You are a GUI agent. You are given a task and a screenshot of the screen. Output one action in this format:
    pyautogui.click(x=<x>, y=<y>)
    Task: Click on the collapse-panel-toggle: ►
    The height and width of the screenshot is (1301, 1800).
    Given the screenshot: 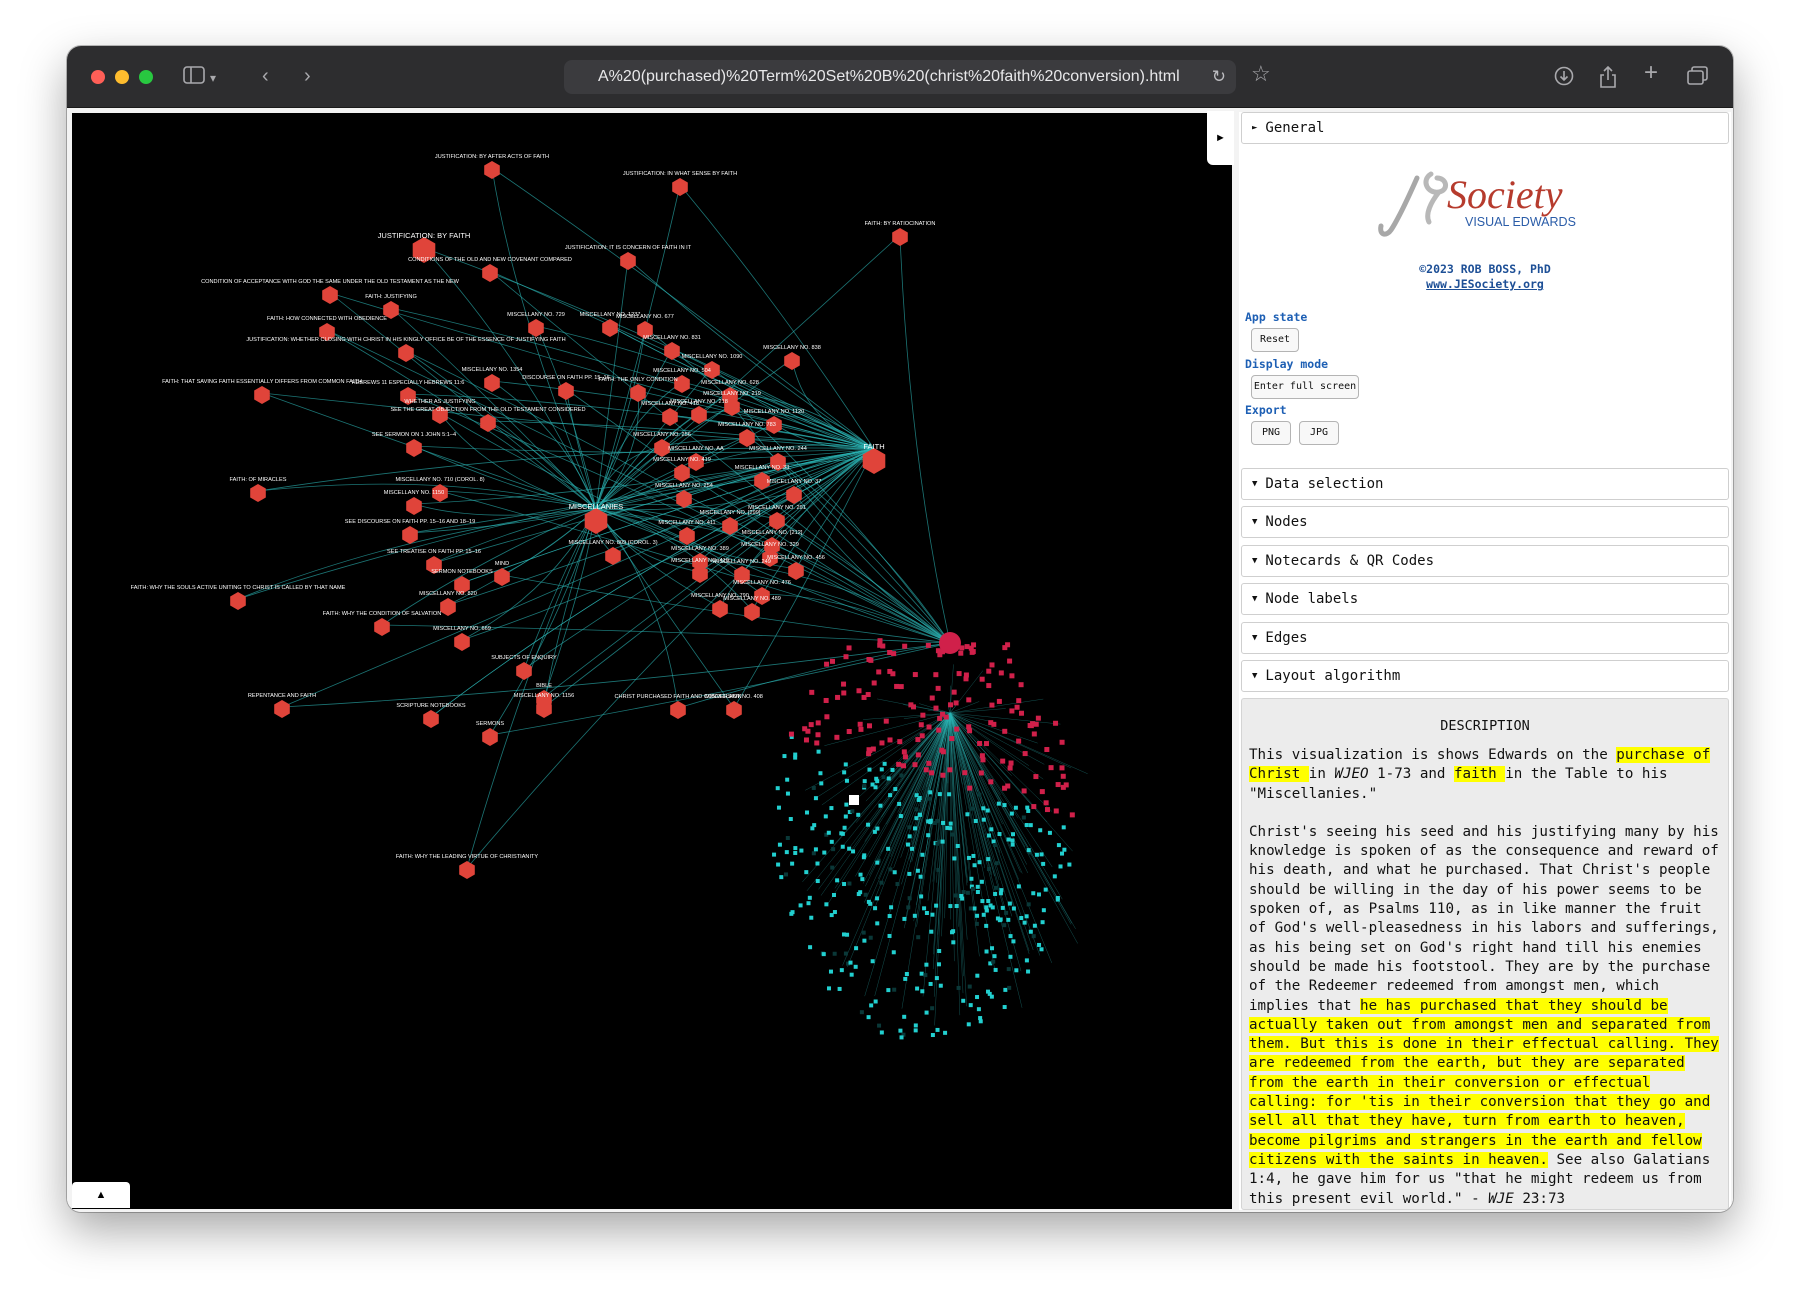 What is the action you would take?
    pyautogui.click(x=1220, y=138)
    